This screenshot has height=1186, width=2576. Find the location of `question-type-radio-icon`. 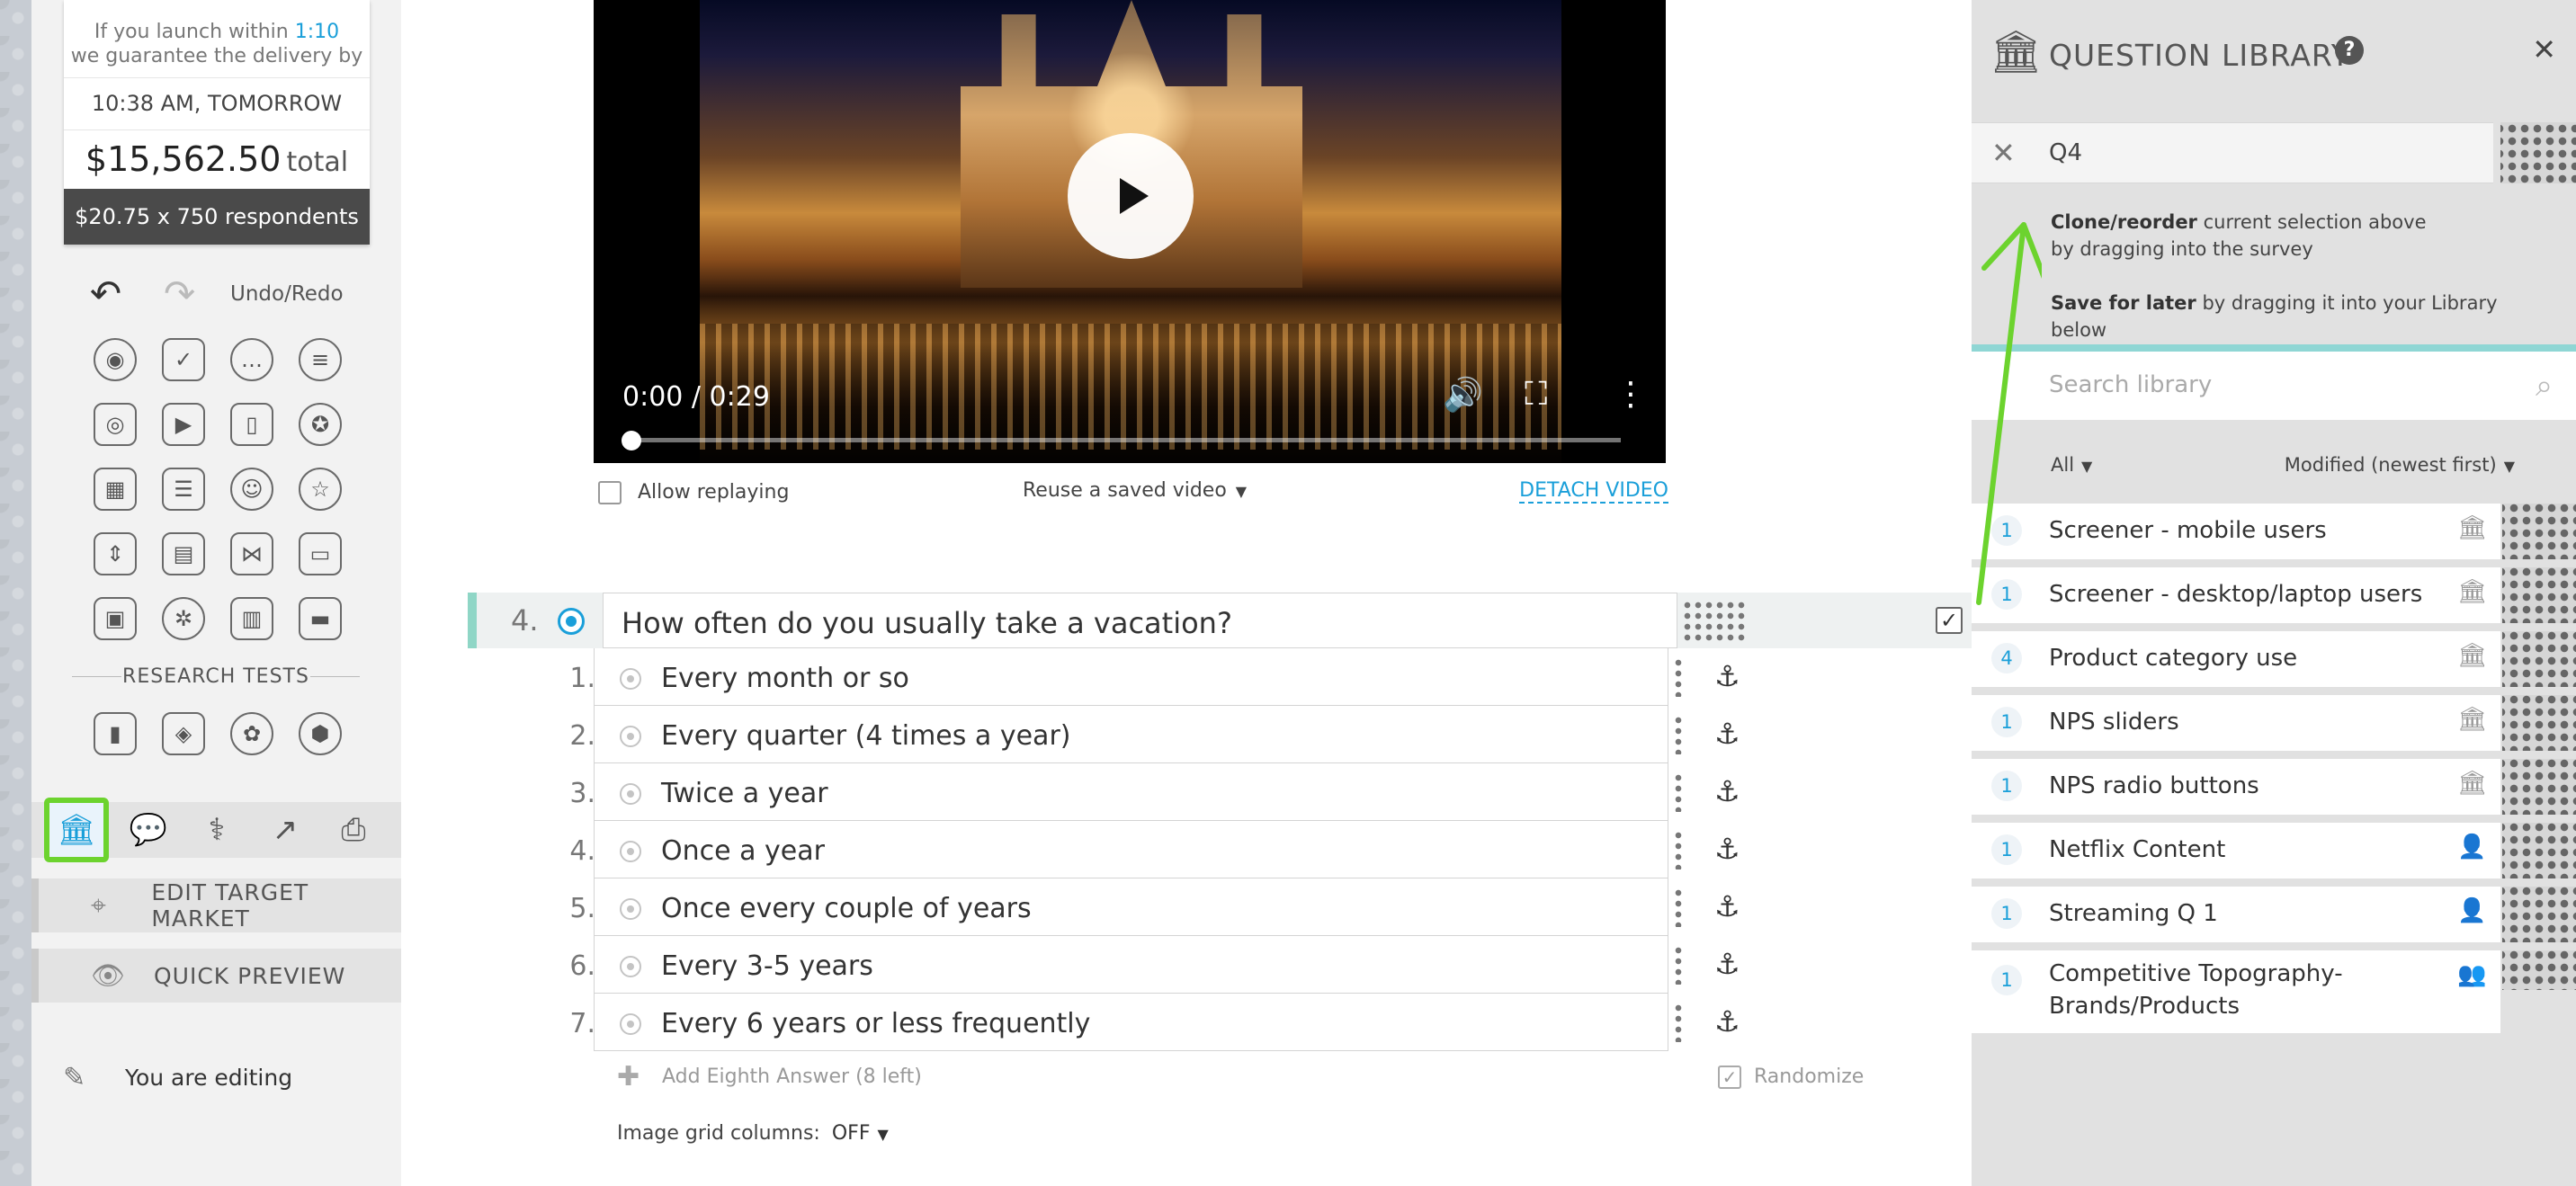

question-type-radio-icon is located at coordinates (571, 621).